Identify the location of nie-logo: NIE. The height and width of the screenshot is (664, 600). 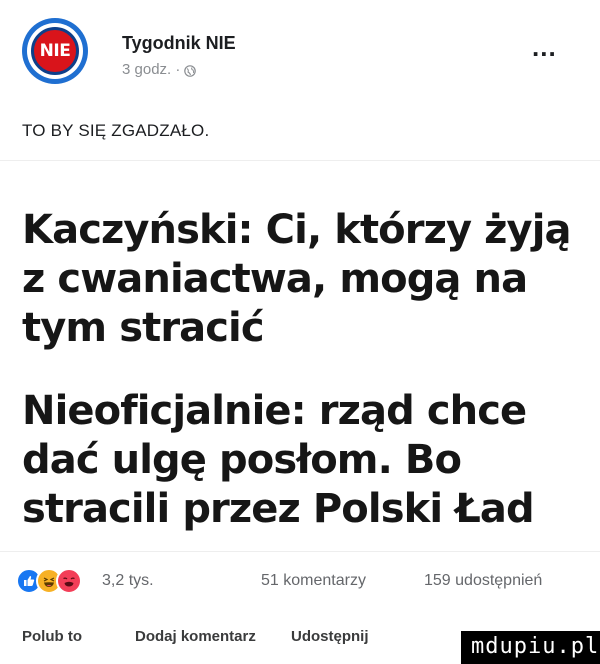
(55, 51).